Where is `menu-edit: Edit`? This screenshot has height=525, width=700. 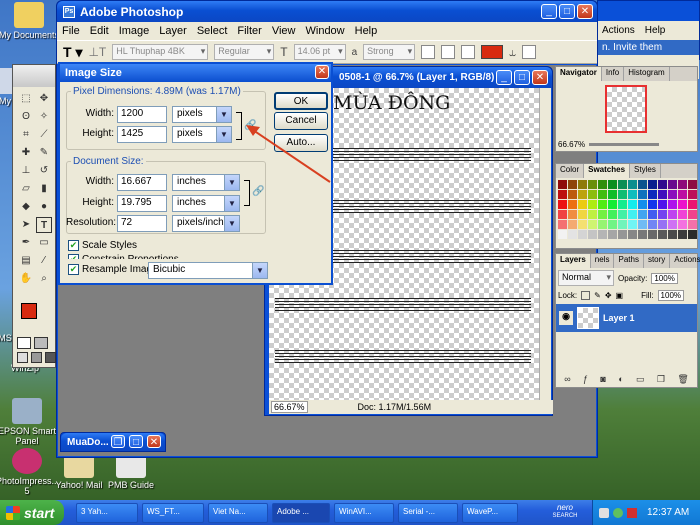 menu-edit: Edit is located at coordinates (99, 31).